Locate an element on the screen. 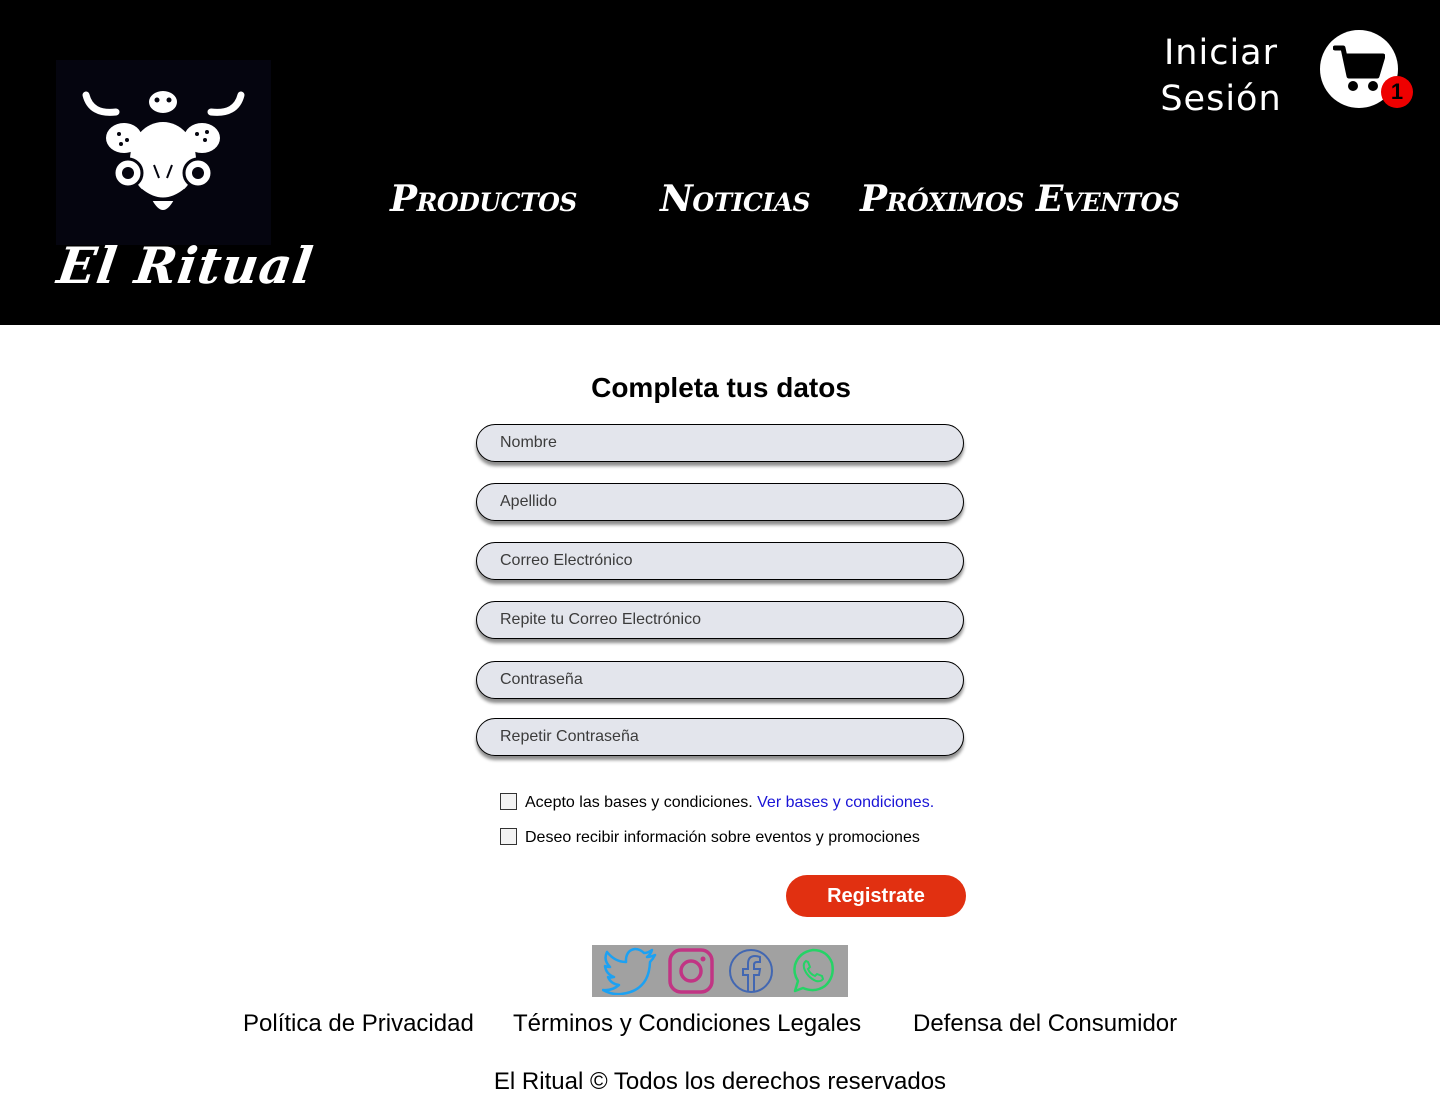  footer-consumer-link: Defensa del Consumidor is located at coordinates (1045, 1024).